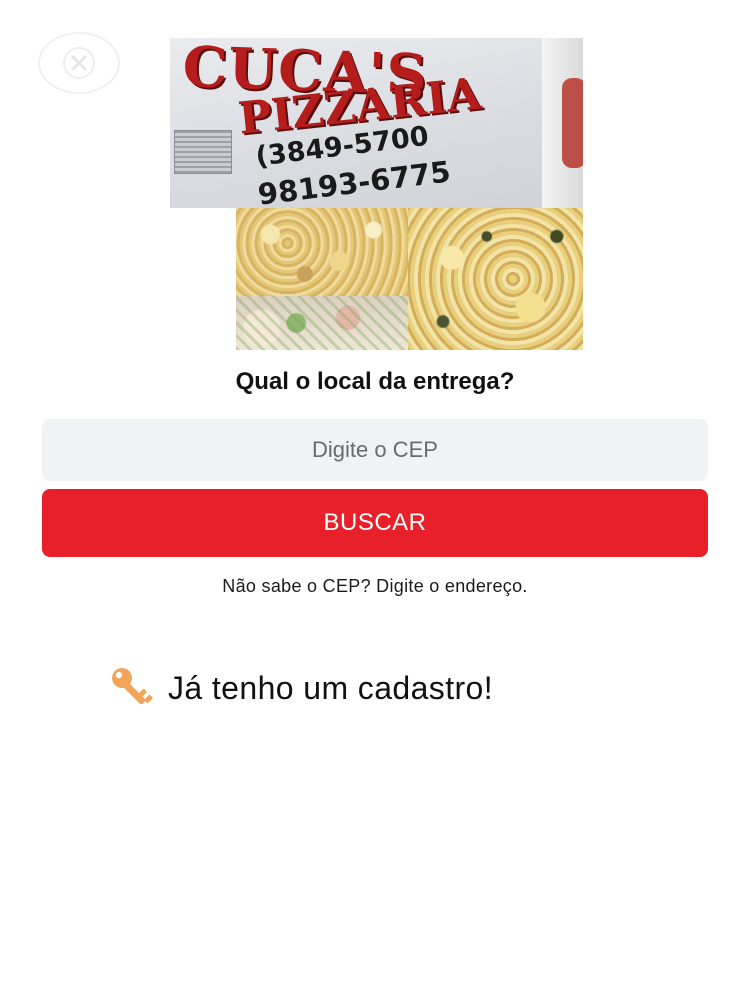 The width and height of the screenshot is (750, 1000). I want to click on sign-side-logo, so click(572, 123).